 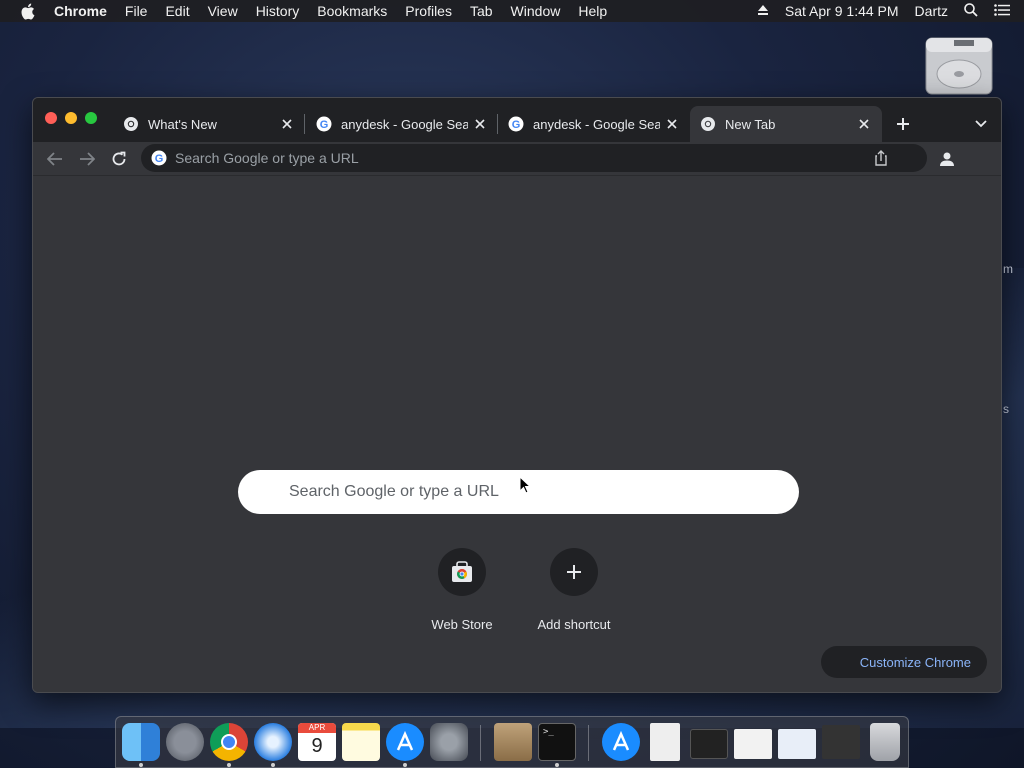 I want to click on apple-menu-icon, so click(x=29, y=11).